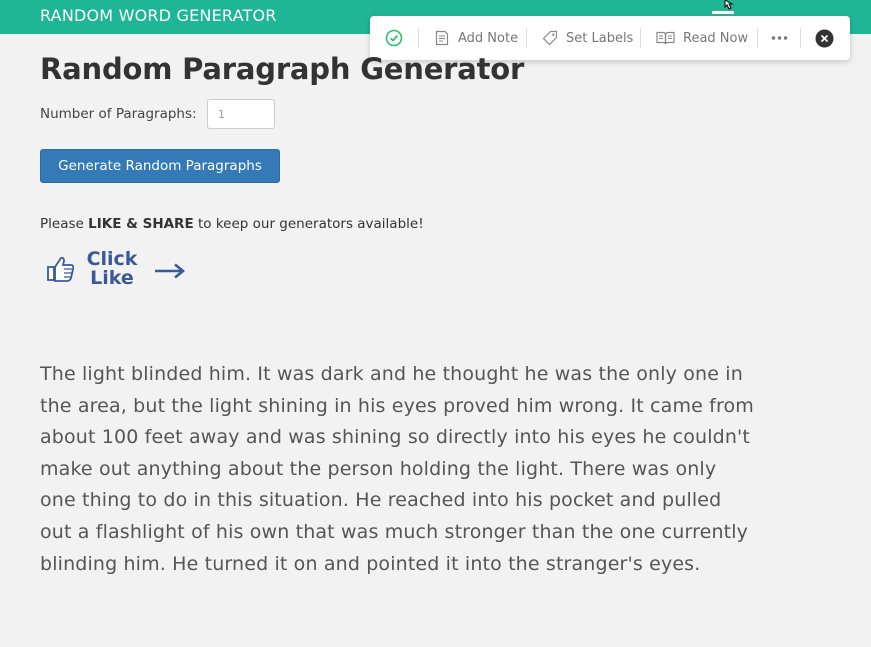  Describe the element at coordinates (716, 38) in the screenshot. I see `read-now-label: Read Now` at that location.